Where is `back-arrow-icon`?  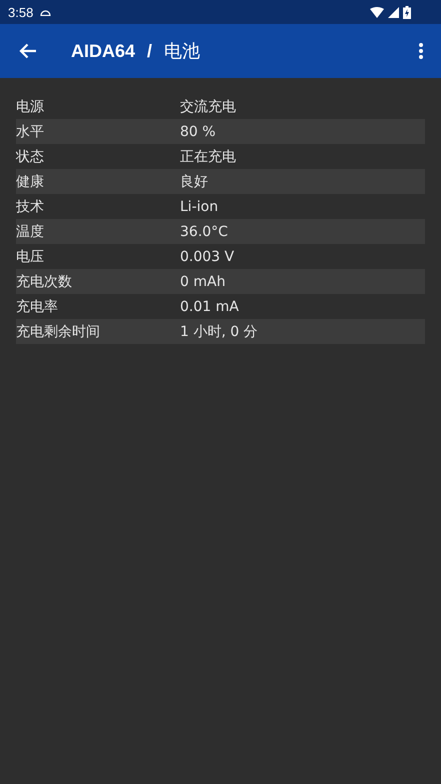
back-arrow-icon is located at coordinates (28, 51).